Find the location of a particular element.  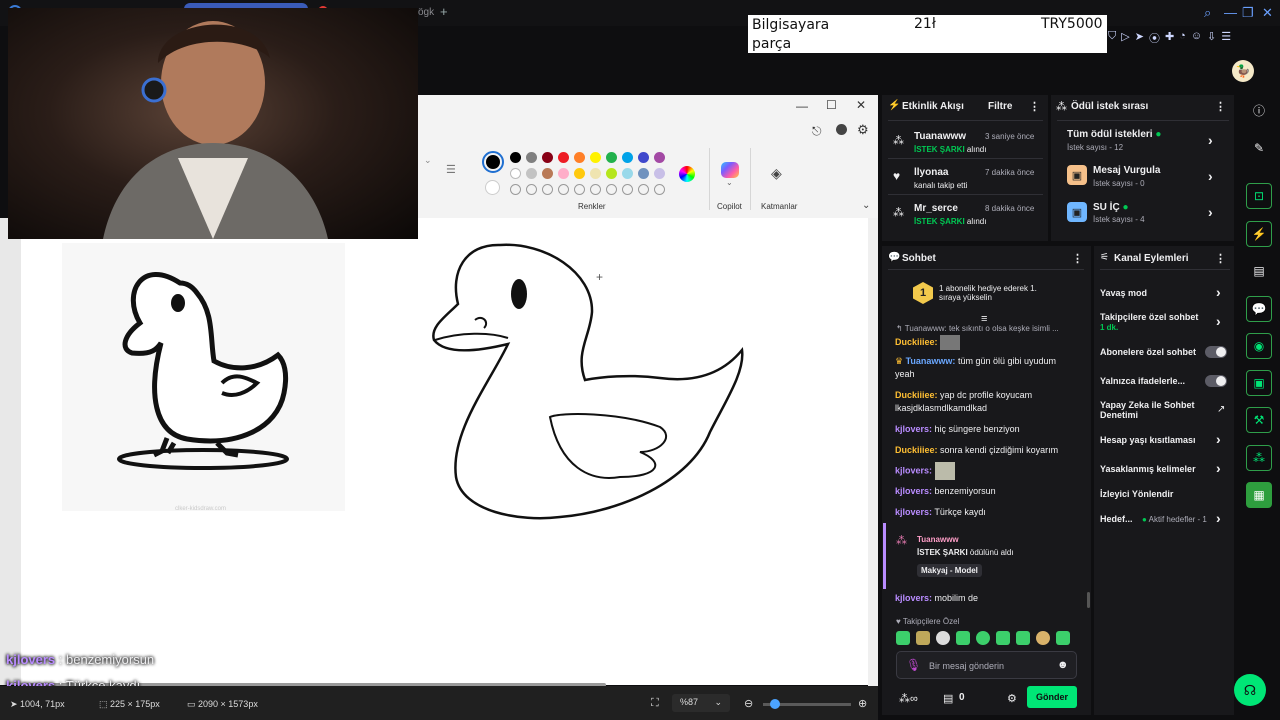

reward-item-name: Mesaj Vurgula is located at coordinates (1126, 170).